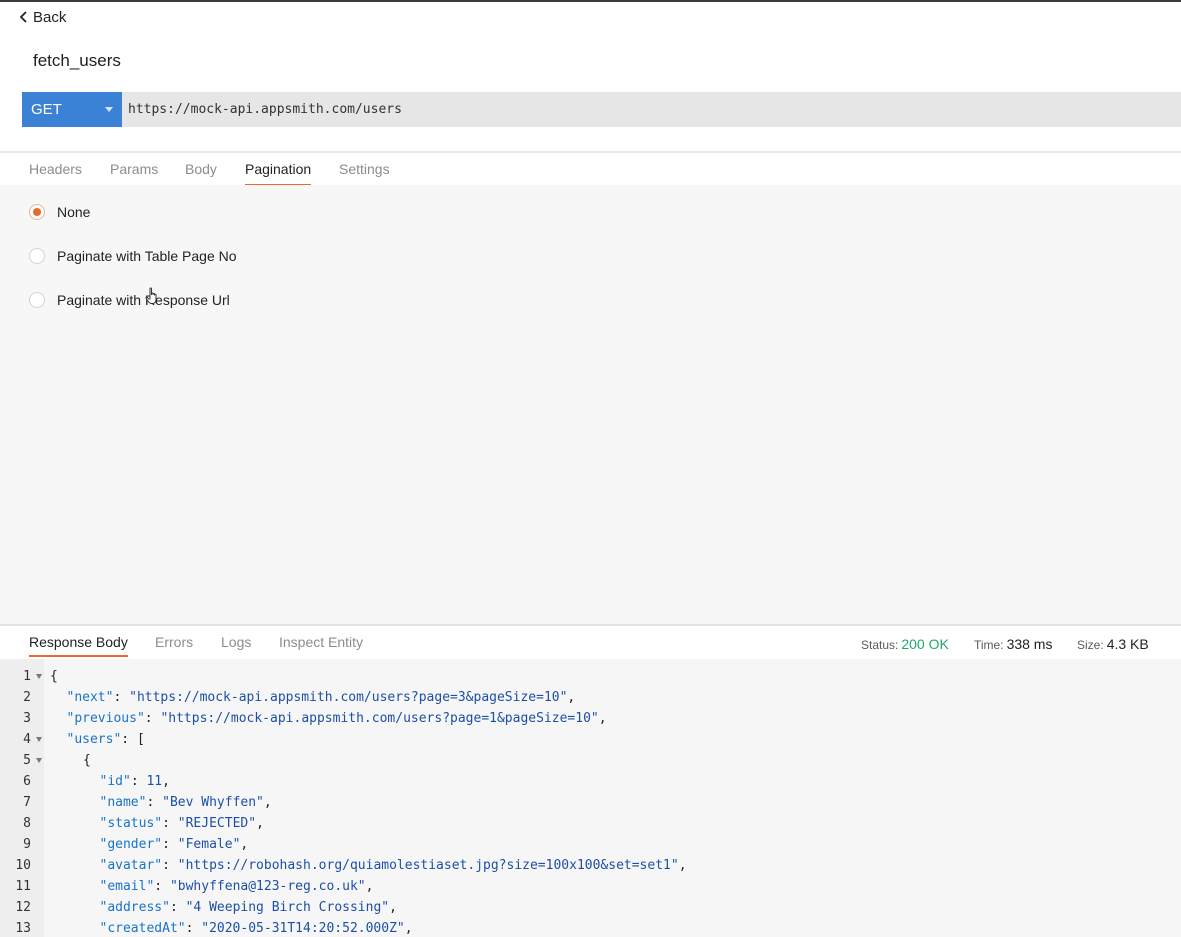 This screenshot has width=1181, height=937. I want to click on line-number: 4, so click(27, 739).